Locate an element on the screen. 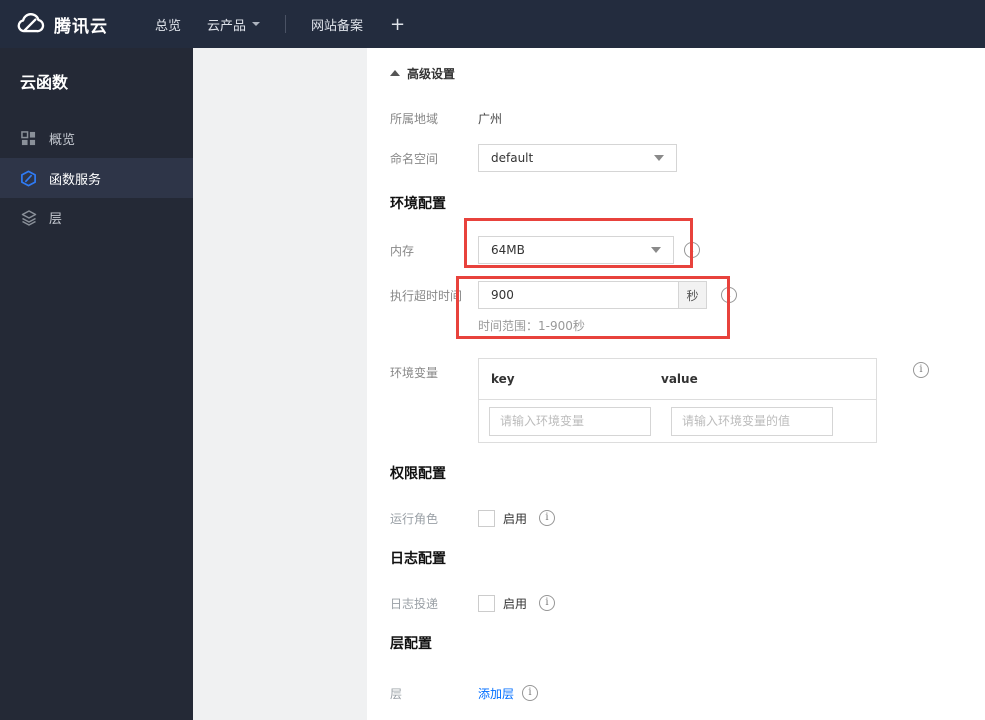 The width and height of the screenshot is (985, 720). topbar: 腾讯云 总览 云产品 网站备案 + is located at coordinates (492, 24).